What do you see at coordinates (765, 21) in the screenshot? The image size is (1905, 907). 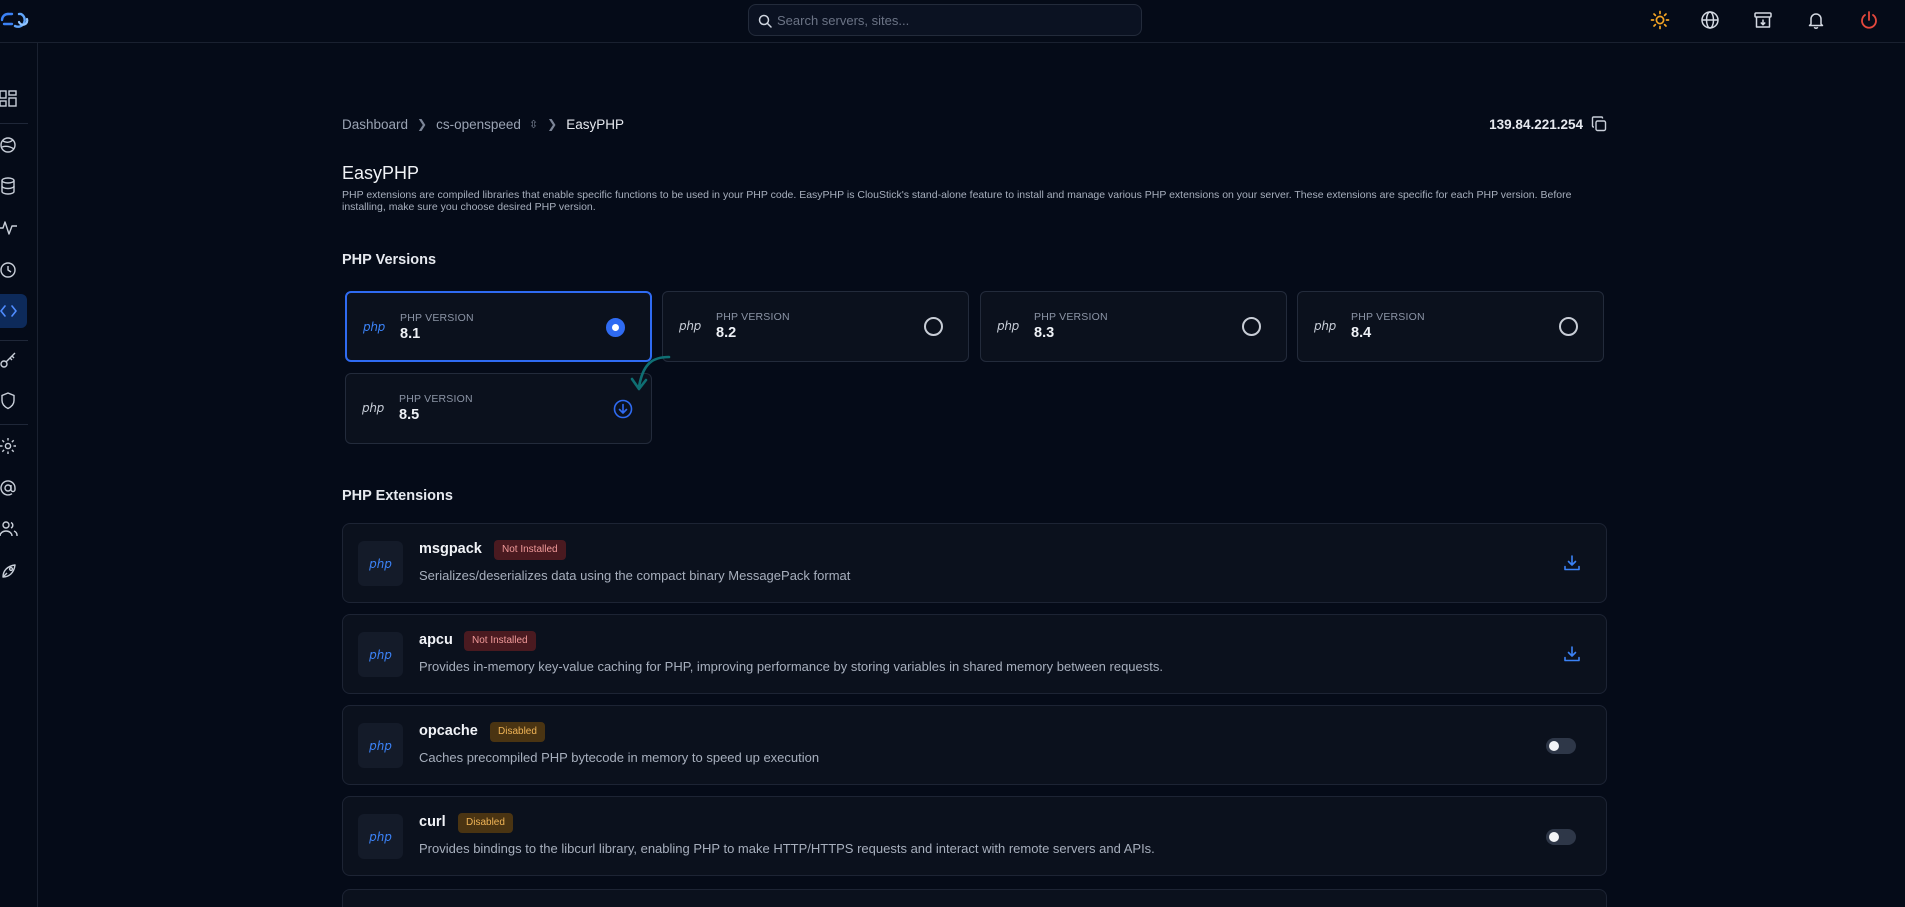 I see `search-icon` at bounding box center [765, 21].